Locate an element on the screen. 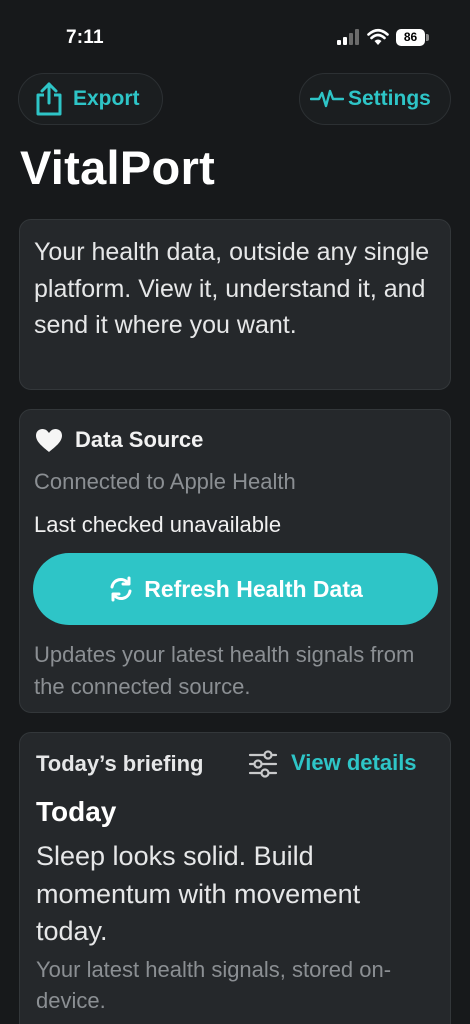 This screenshot has height=1024, width=470. battery-indicator: 86 is located at coordinates (412, 37).